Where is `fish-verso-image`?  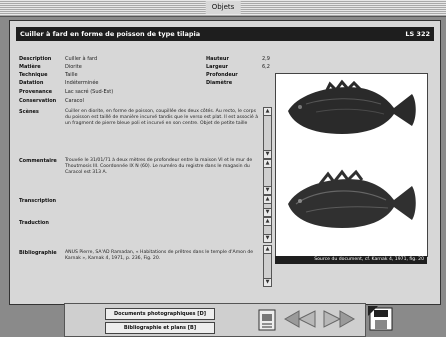 fish-verso-image is located at coordinates (352, 198).